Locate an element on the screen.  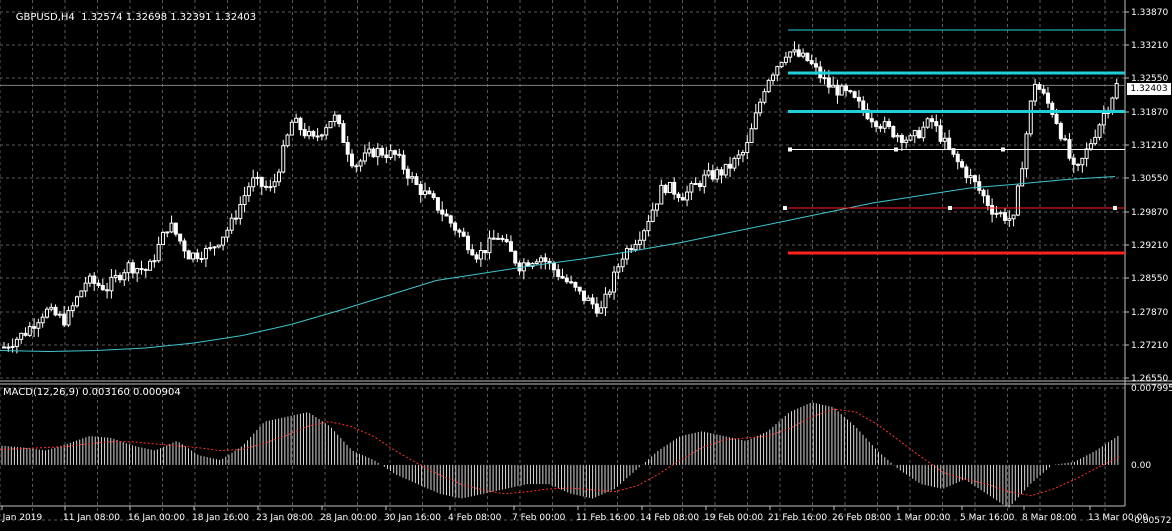
time-axis-label: 18 Jan 16:00 is located at coordinates (220, 518).